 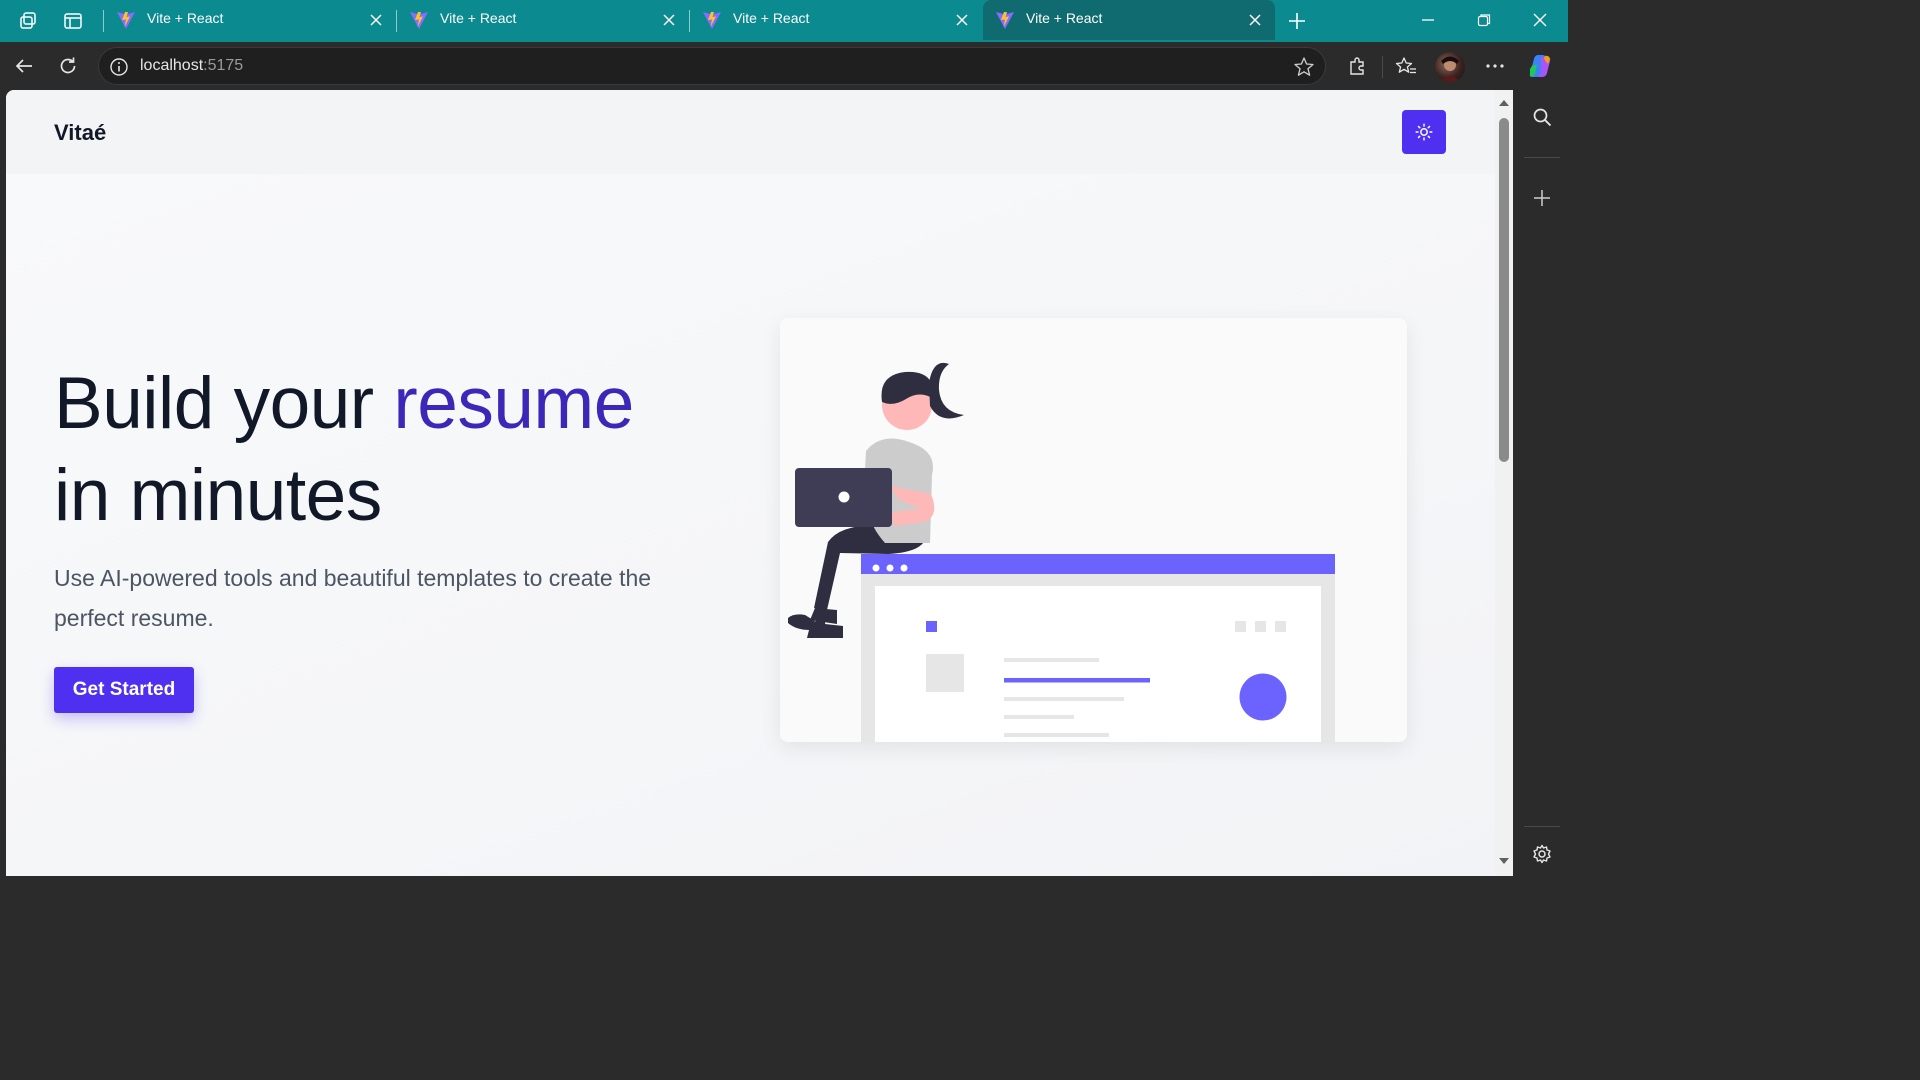 I want to click on workspaces-icon, so click(x=28, y=21).